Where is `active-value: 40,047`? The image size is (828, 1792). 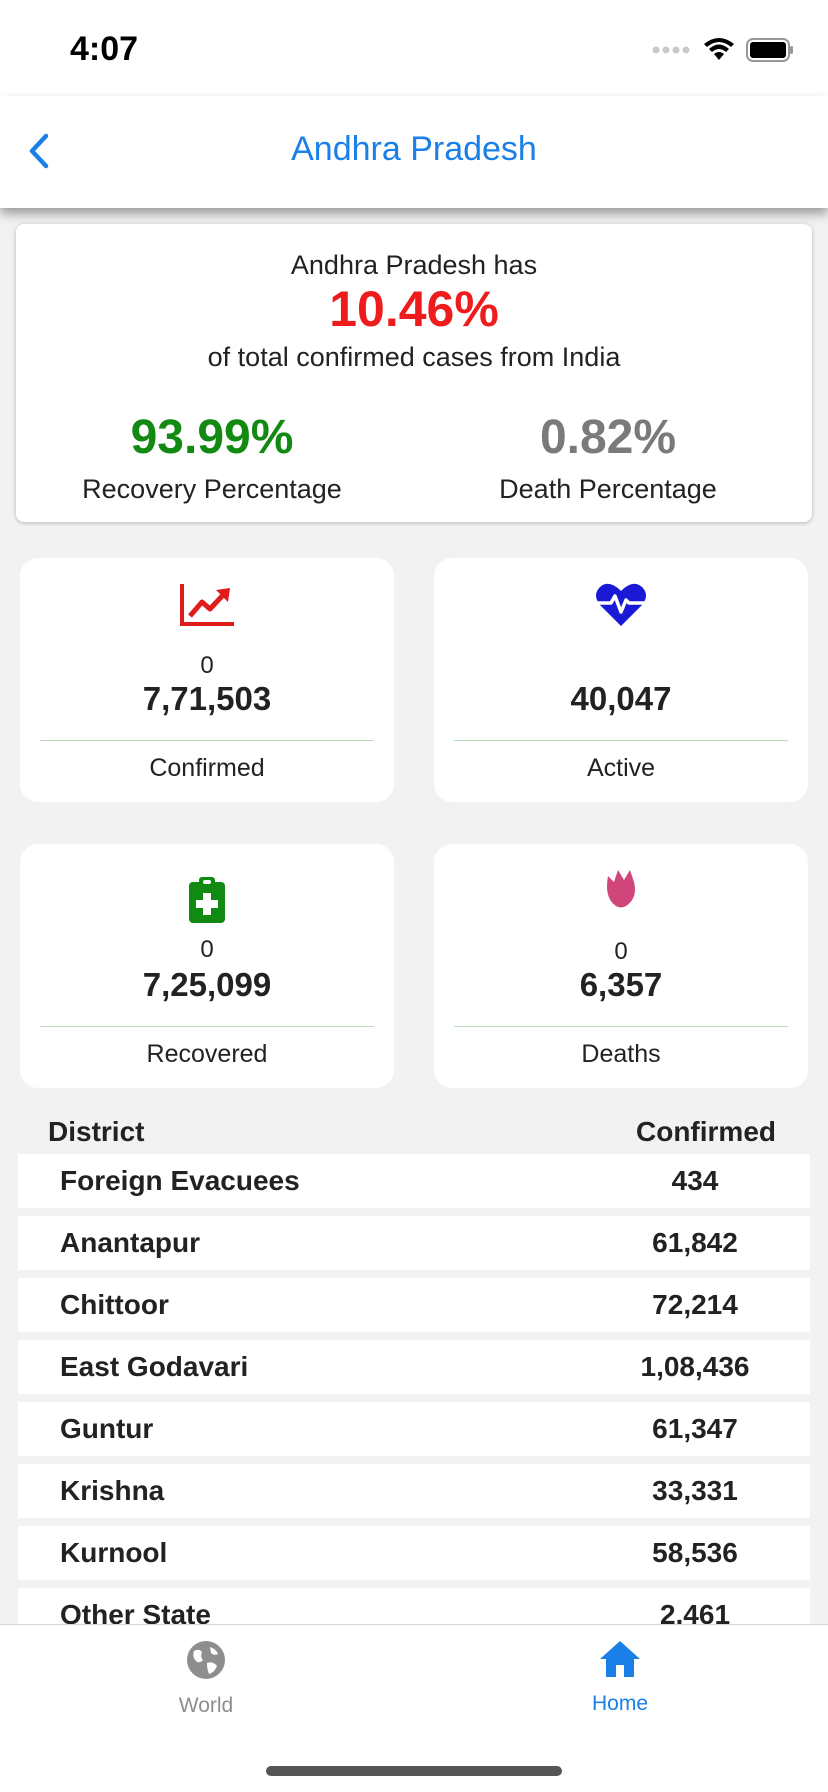
active-value: 40,047 is located at coordinates (621, 698).